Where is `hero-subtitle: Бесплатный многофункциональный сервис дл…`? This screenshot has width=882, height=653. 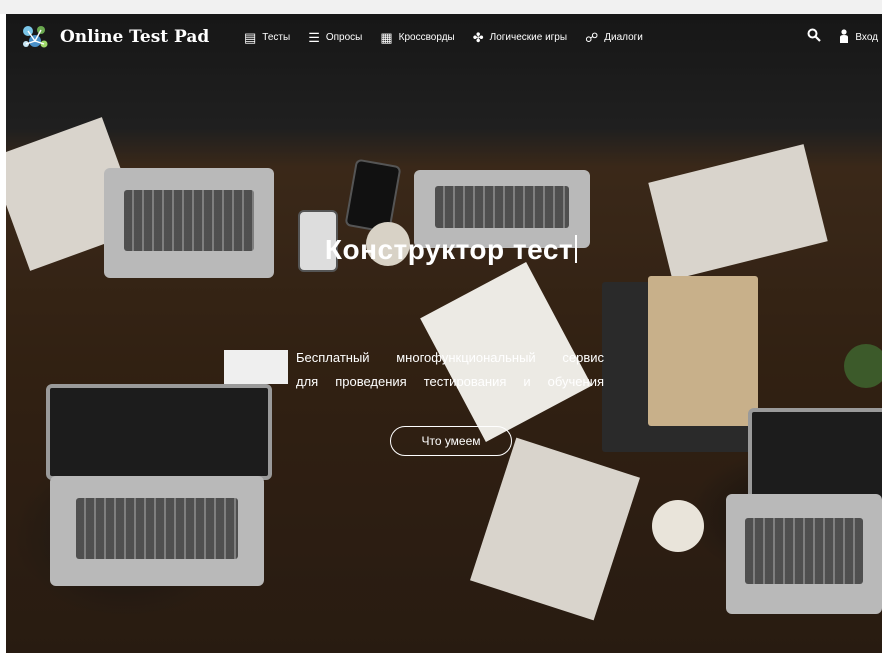
hero-subtitle: Бесплатный многофункциональный сервис дл… is located at coordinates (450, 370).